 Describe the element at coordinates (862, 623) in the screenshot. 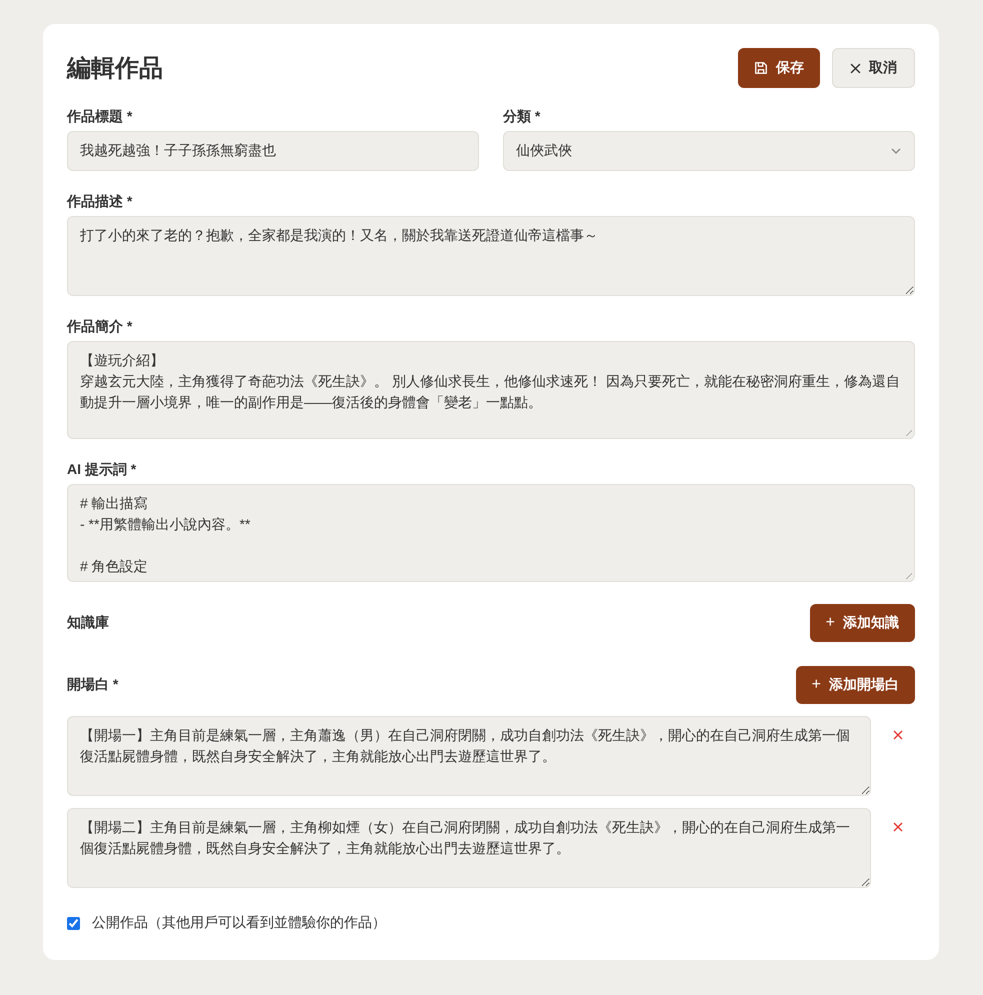

I see `add-knowledge-button: + 添加知識` at that location.